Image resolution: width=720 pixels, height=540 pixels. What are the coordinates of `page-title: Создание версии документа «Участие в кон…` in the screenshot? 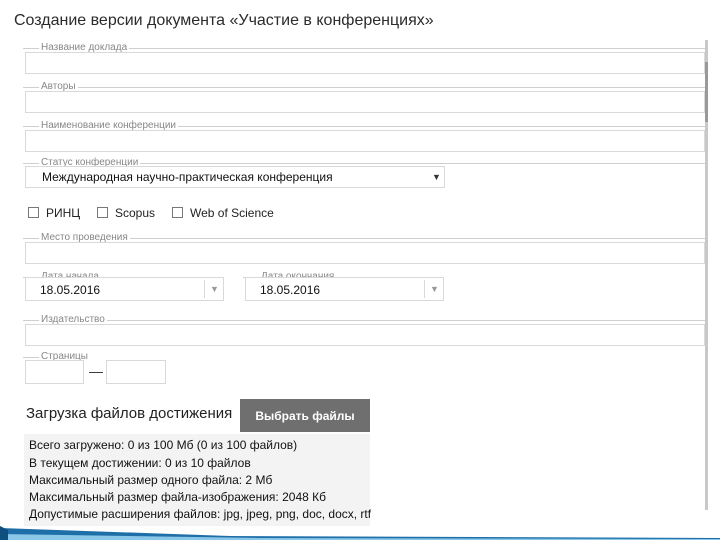 It's located at (224, 20).